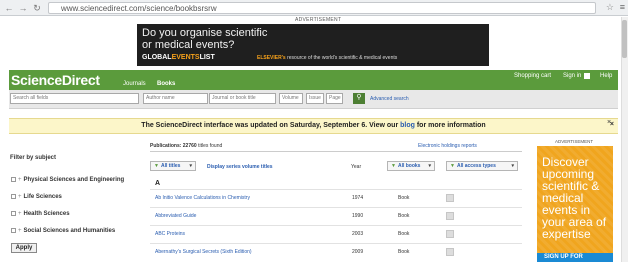 Image resolution: width=628 pixels, height=262 pixels. Describe the element at coordinates (575, 257) in the screenshot. I see `ad-signup-button: SIGN UP FOR` at that location.